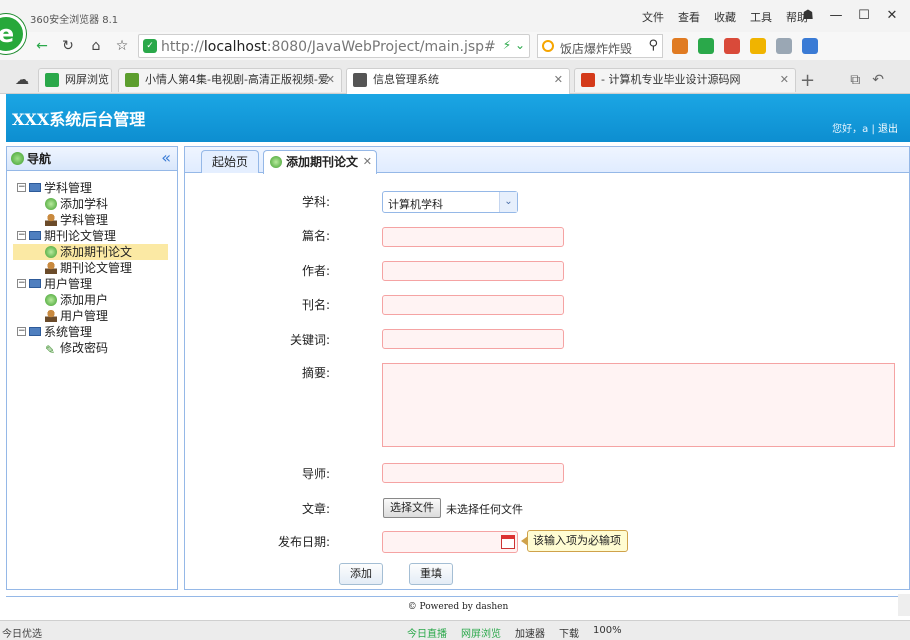 The image size is (910, 640). I want to click on tree-item-add-journal: 添加期刊论文, so click(90, 252).